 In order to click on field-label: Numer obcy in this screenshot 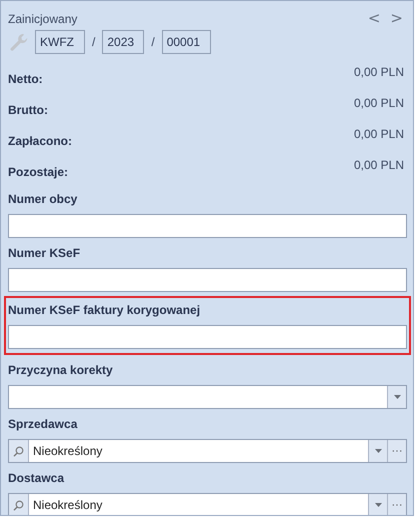, I will do `click(43, 200)`.